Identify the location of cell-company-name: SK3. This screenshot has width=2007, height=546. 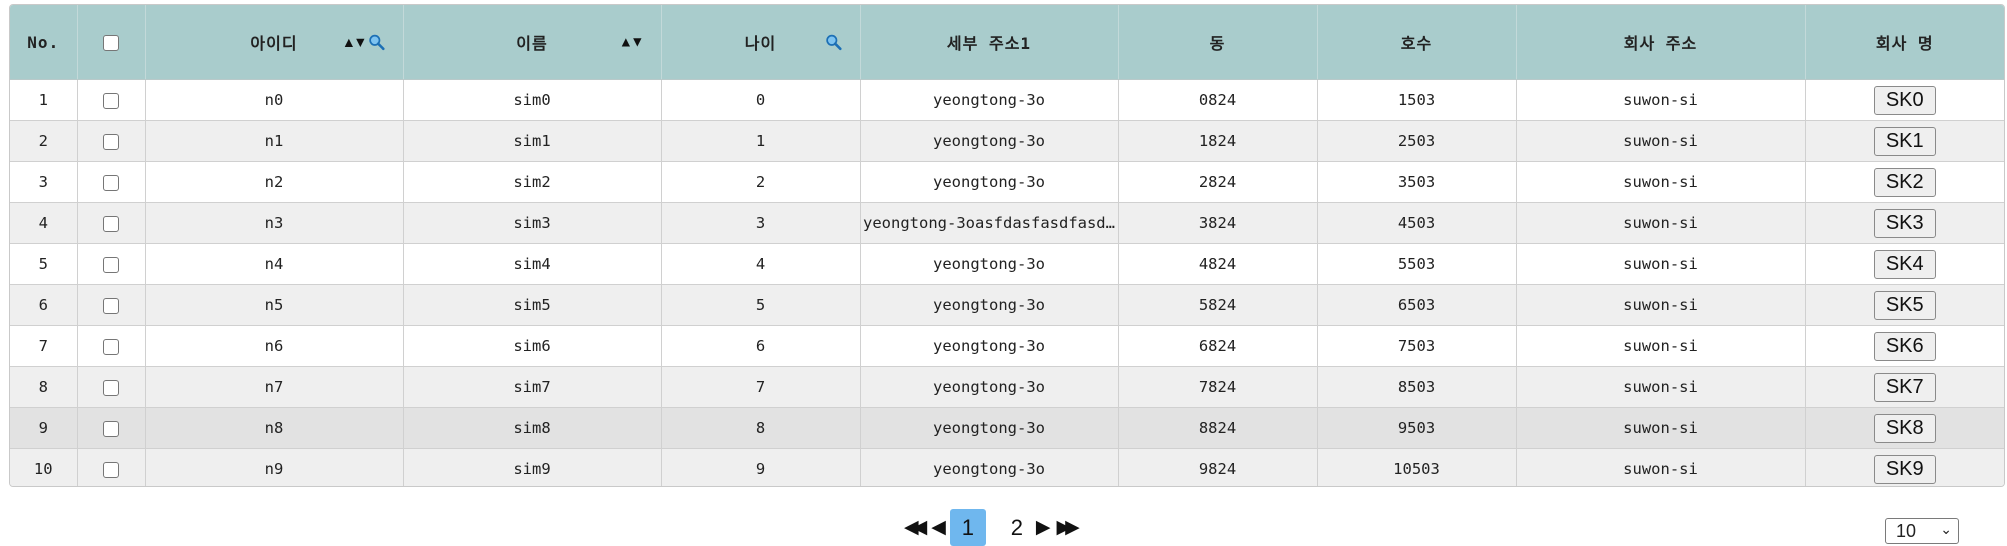
(1904, 223).